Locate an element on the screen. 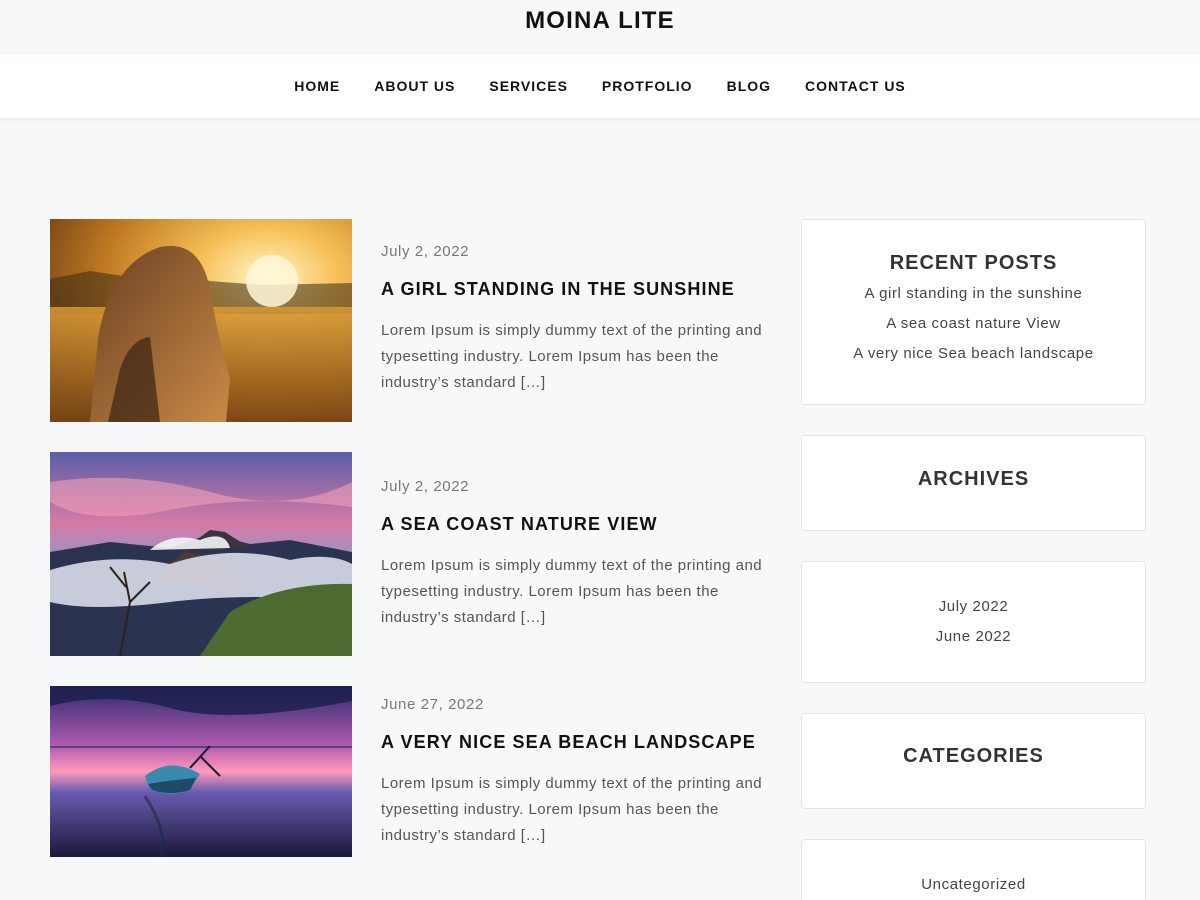 The height and width of the screenshot is (900, 1200). widget-archives-list: July 2022 June 2022 is located at coordinates (973, 622).